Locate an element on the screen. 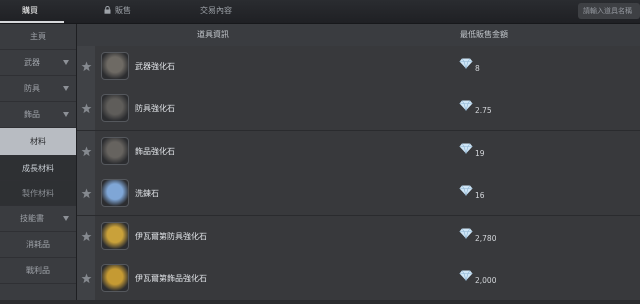  sidebar-subitem-growth-materials: 成長材料 is located at coordinates (38, 168).